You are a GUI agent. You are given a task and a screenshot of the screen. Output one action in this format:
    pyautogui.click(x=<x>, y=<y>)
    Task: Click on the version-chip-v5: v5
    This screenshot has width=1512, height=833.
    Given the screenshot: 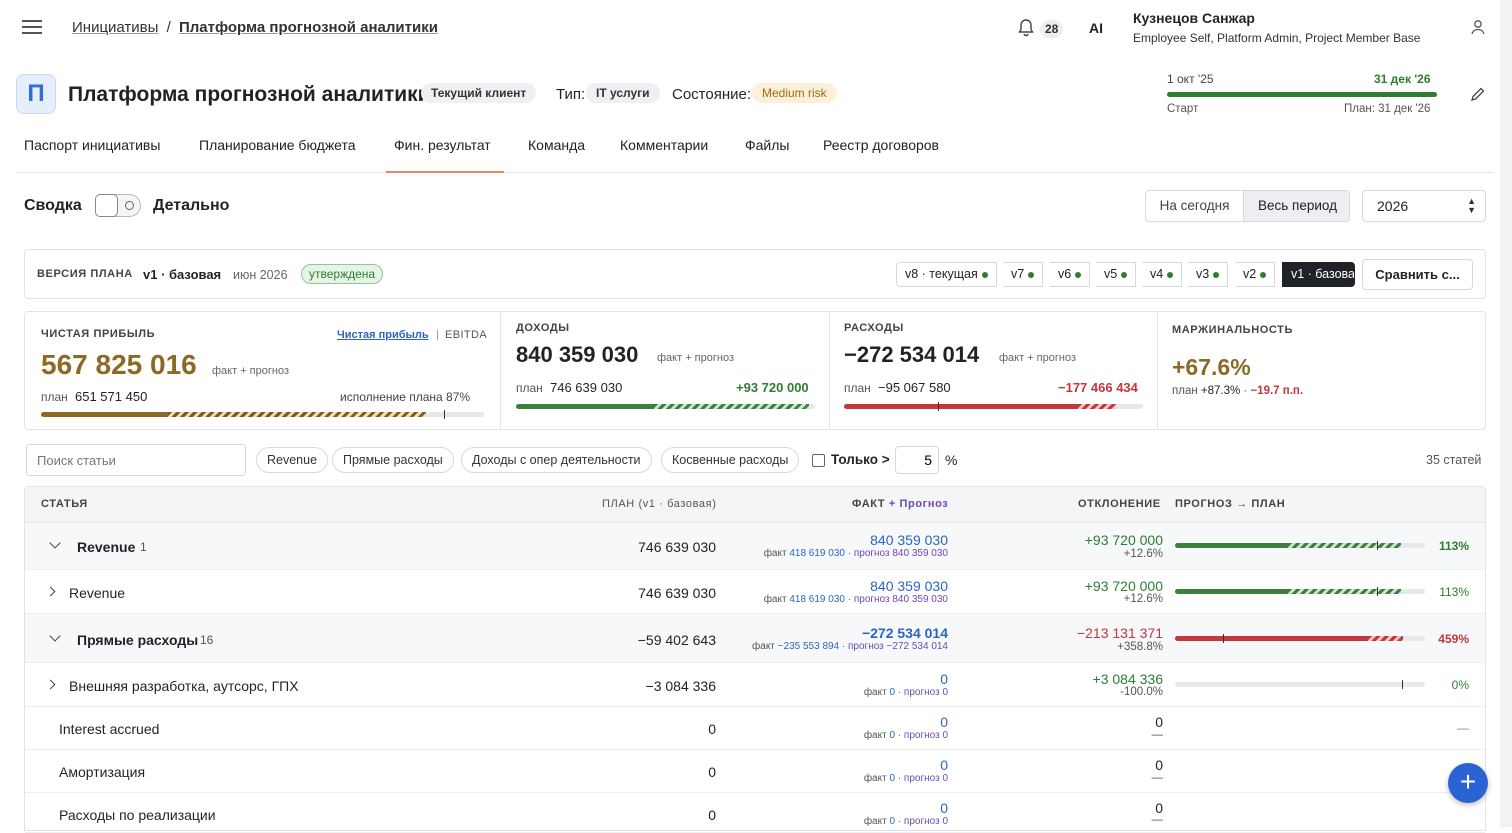 What is the action you would take?
    pyautogui.click(x=1116, y=274)
    